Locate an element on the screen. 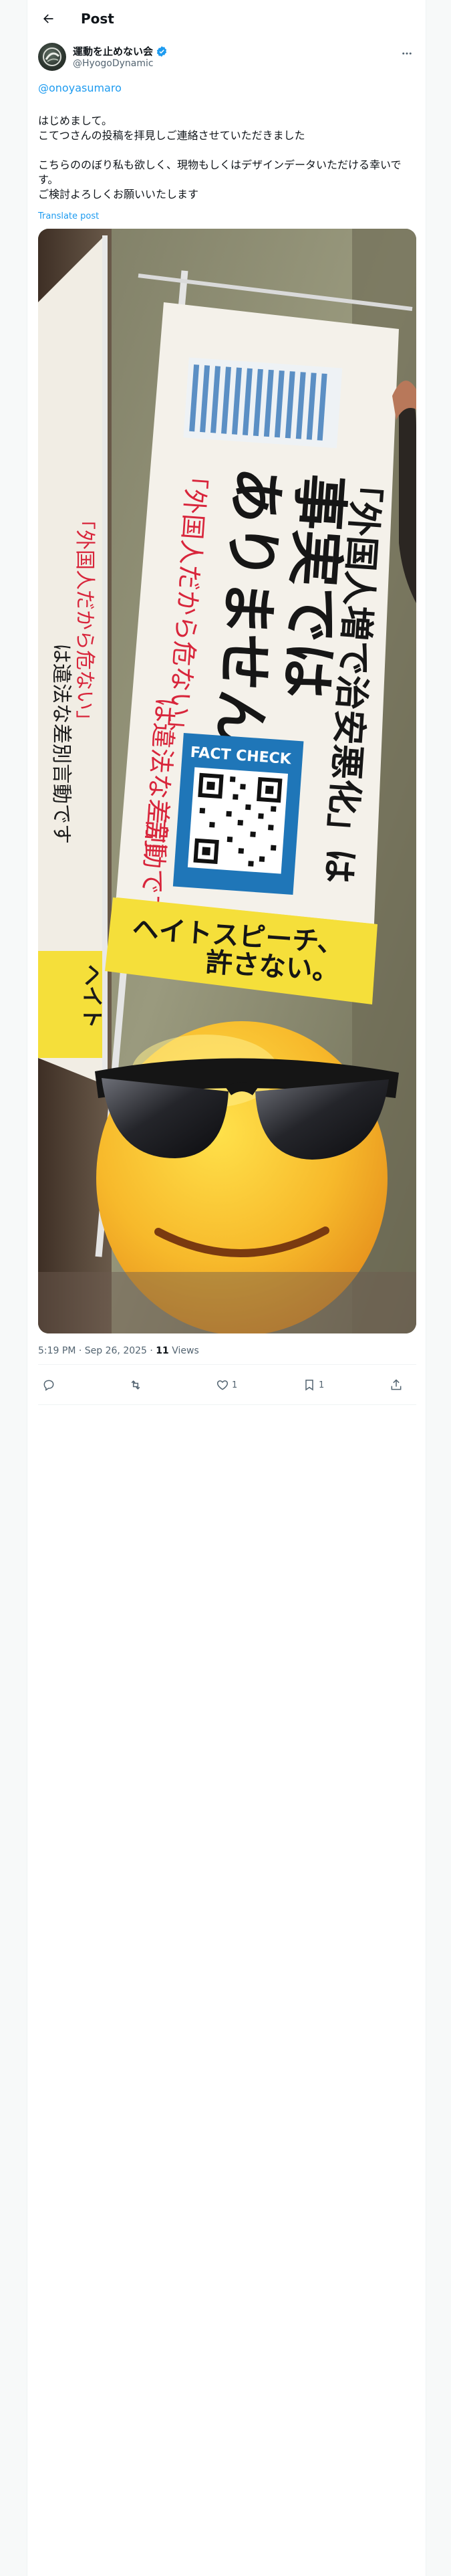 The image size is (451, 2576). post-text-line: ご検討よろしくお願いいたします is located at coordinates (118, 195).